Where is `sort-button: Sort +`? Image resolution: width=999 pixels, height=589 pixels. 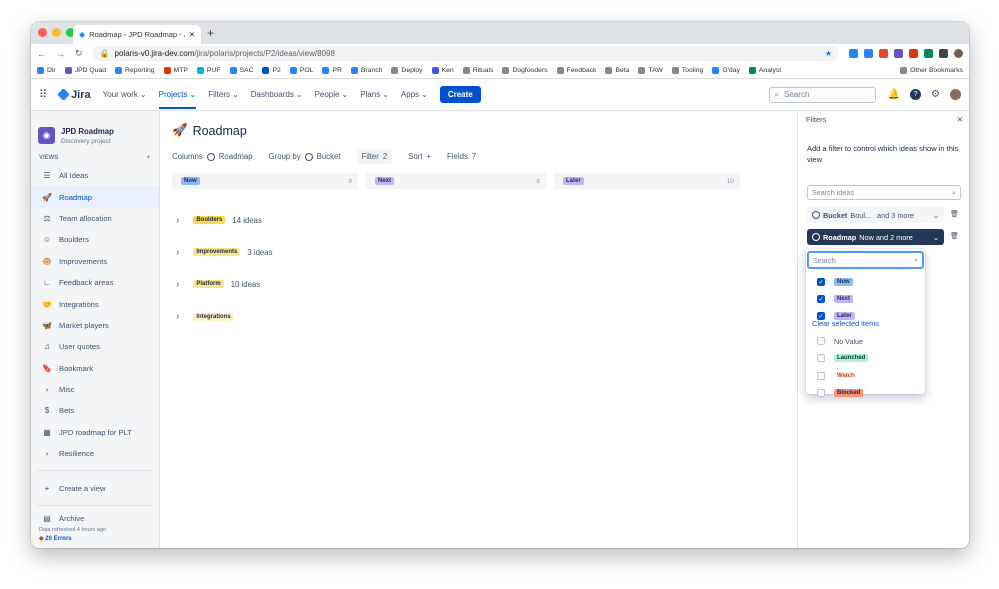
sort-button: Sort + is located at coordinates (419, 156).